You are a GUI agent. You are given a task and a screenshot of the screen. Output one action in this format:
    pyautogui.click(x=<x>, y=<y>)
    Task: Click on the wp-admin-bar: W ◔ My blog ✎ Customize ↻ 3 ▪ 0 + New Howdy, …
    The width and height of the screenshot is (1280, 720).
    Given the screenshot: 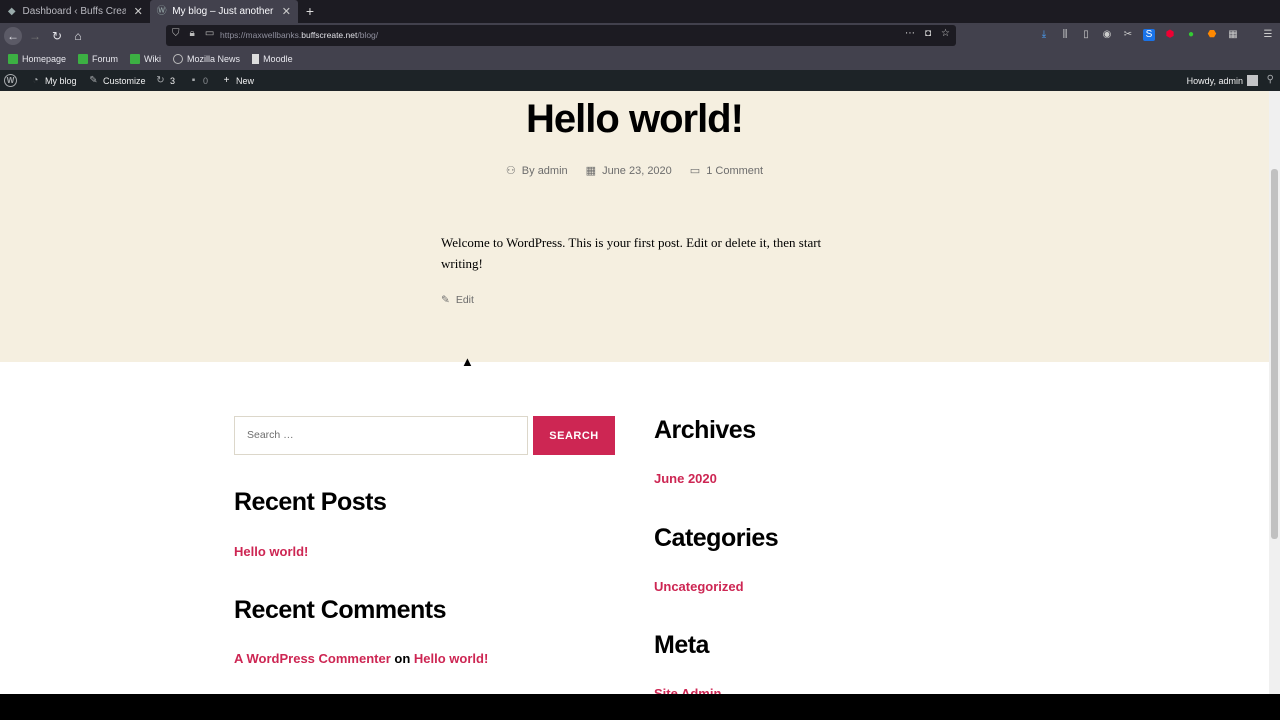 What is the action you would take?
    pyautogui.click(x=640, y=80)
    